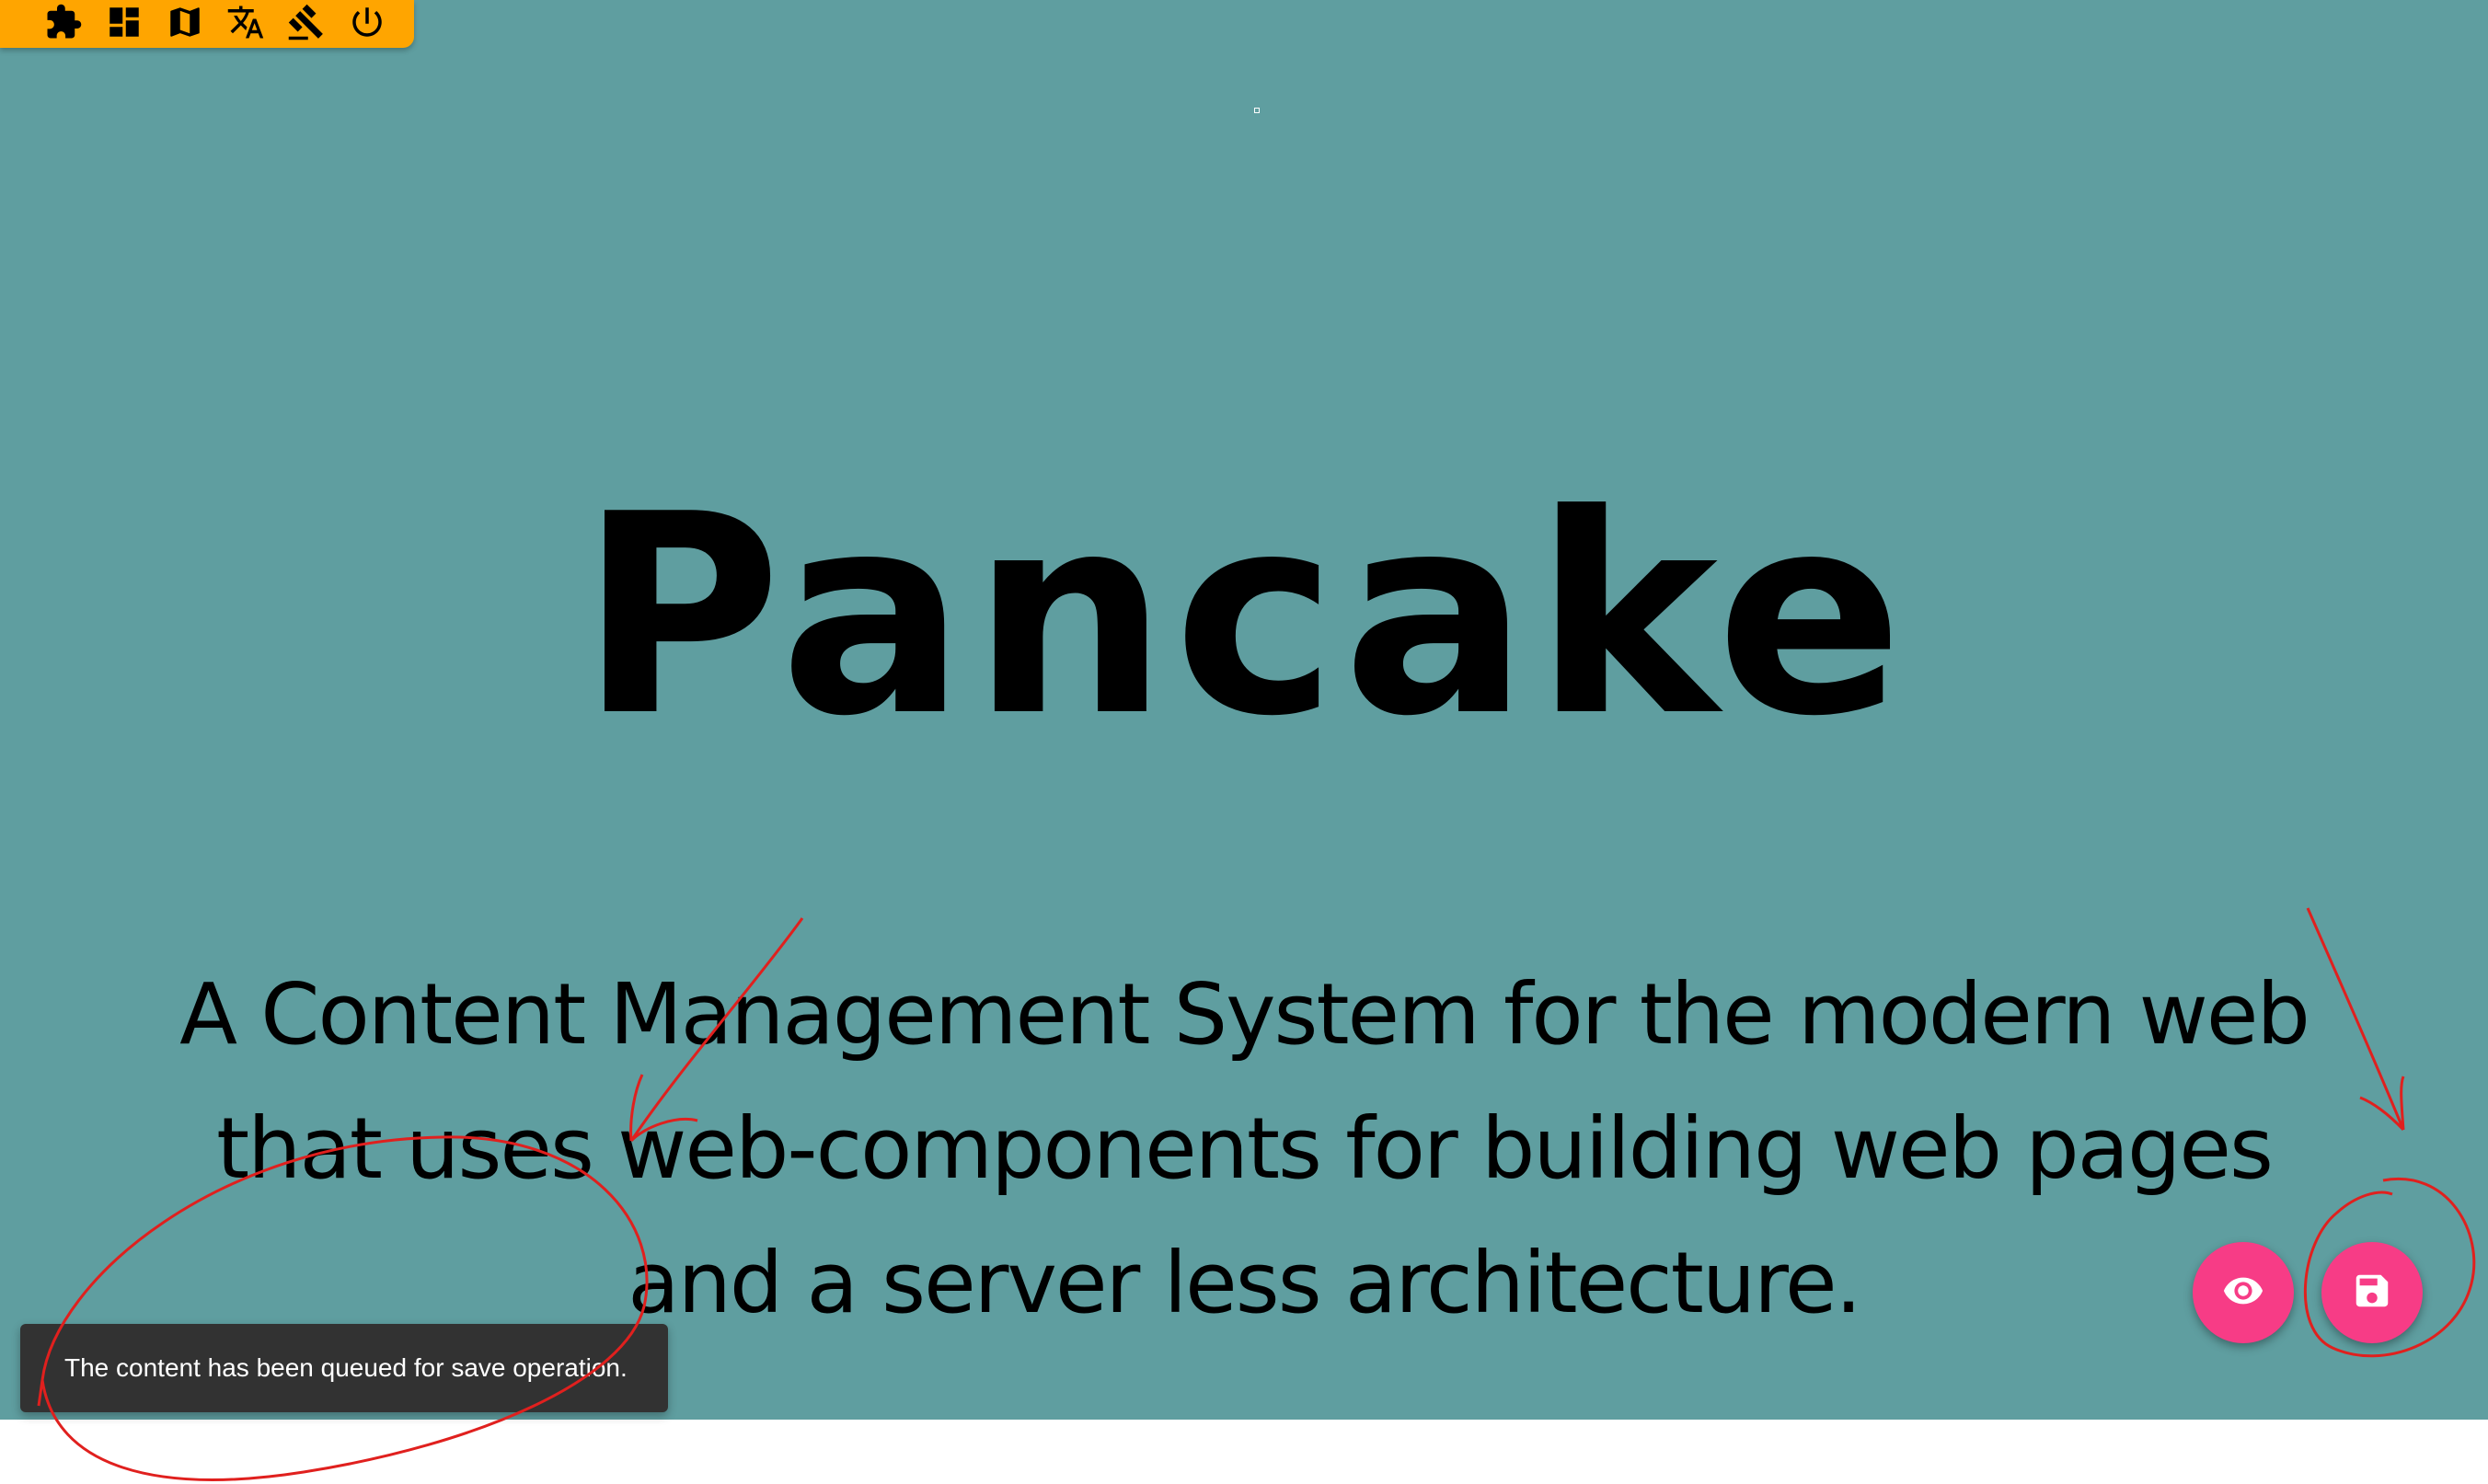 This screenshot has width=2488, height=1484. I want to click on save-icon, so click(2372, 1293).